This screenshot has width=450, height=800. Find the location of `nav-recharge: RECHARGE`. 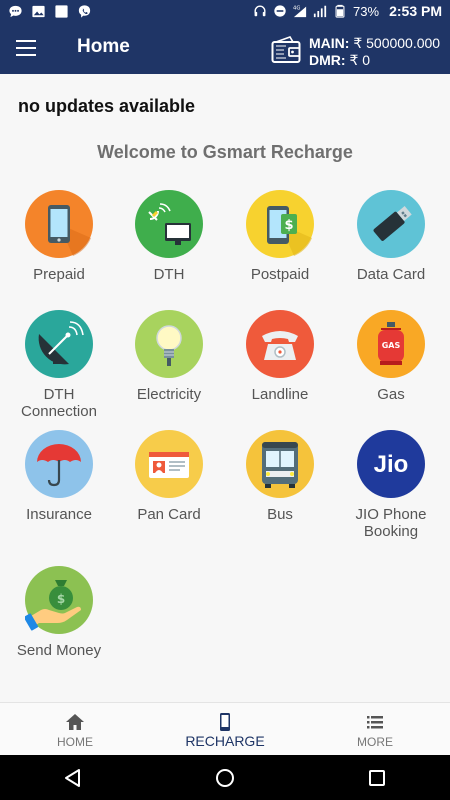

nav-recharge: RECHARGE is located at coordinates (225, 729).